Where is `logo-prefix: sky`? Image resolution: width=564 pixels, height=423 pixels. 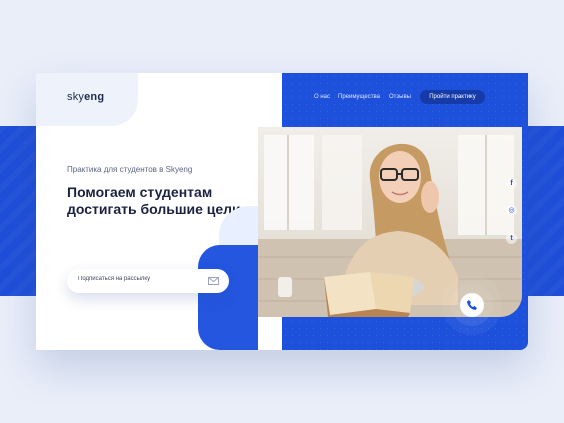 logo-prefix: sky is located at coordinates (76, 97).